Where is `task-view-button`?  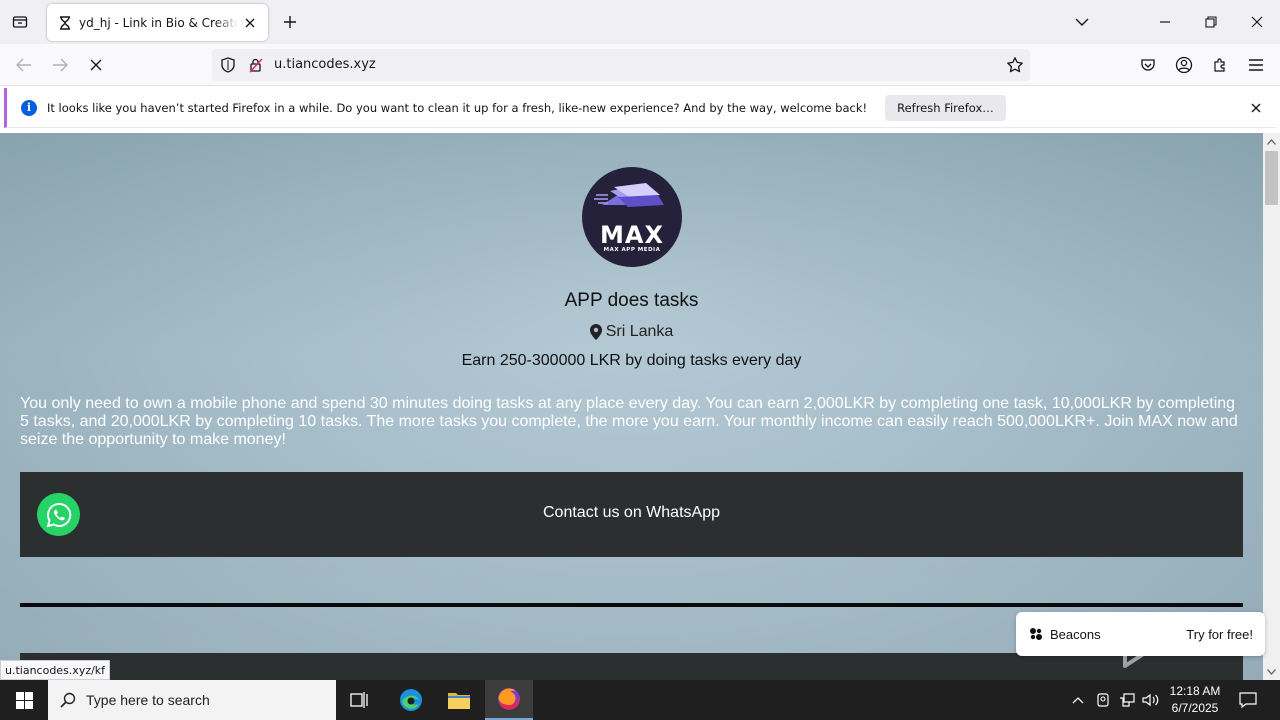
task-view-button is located at coordinates (360, 700).